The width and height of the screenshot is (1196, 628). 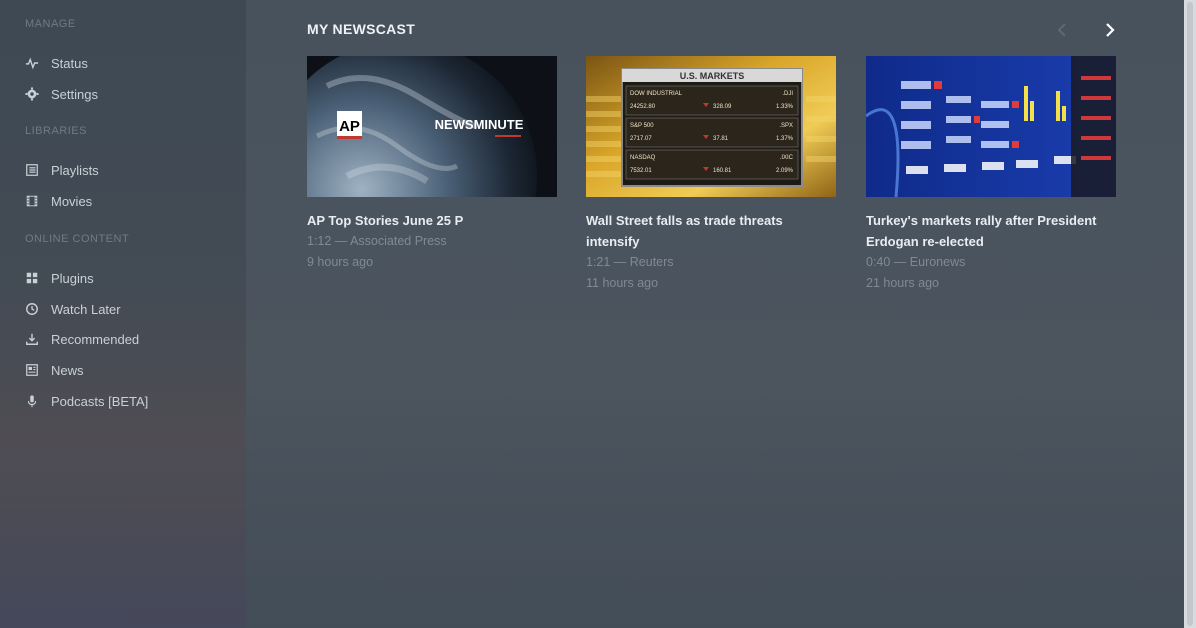 What do you see at coordinates (721, 139) in the screenshot?
I see `svg-text: 37.81` at bounding box center [721, 139].